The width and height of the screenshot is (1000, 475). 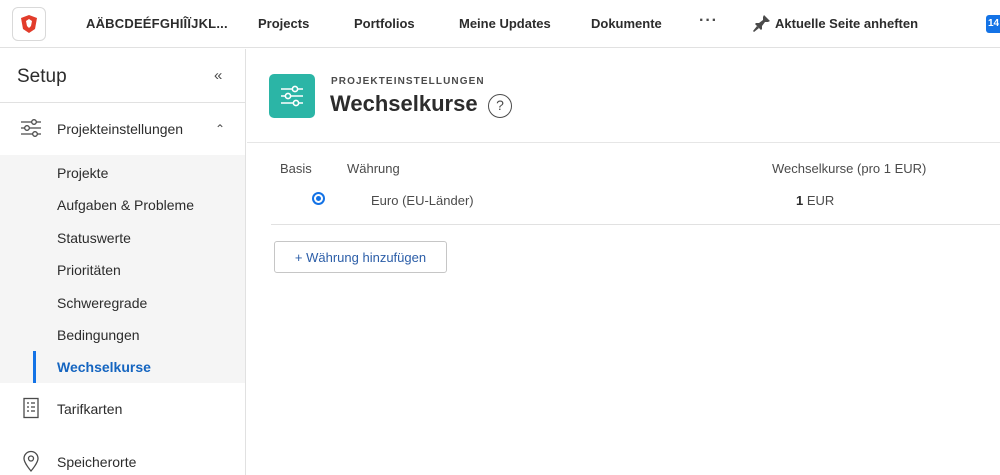 I want to click on sidebar-title: Setup, so click(x=42, y=76).